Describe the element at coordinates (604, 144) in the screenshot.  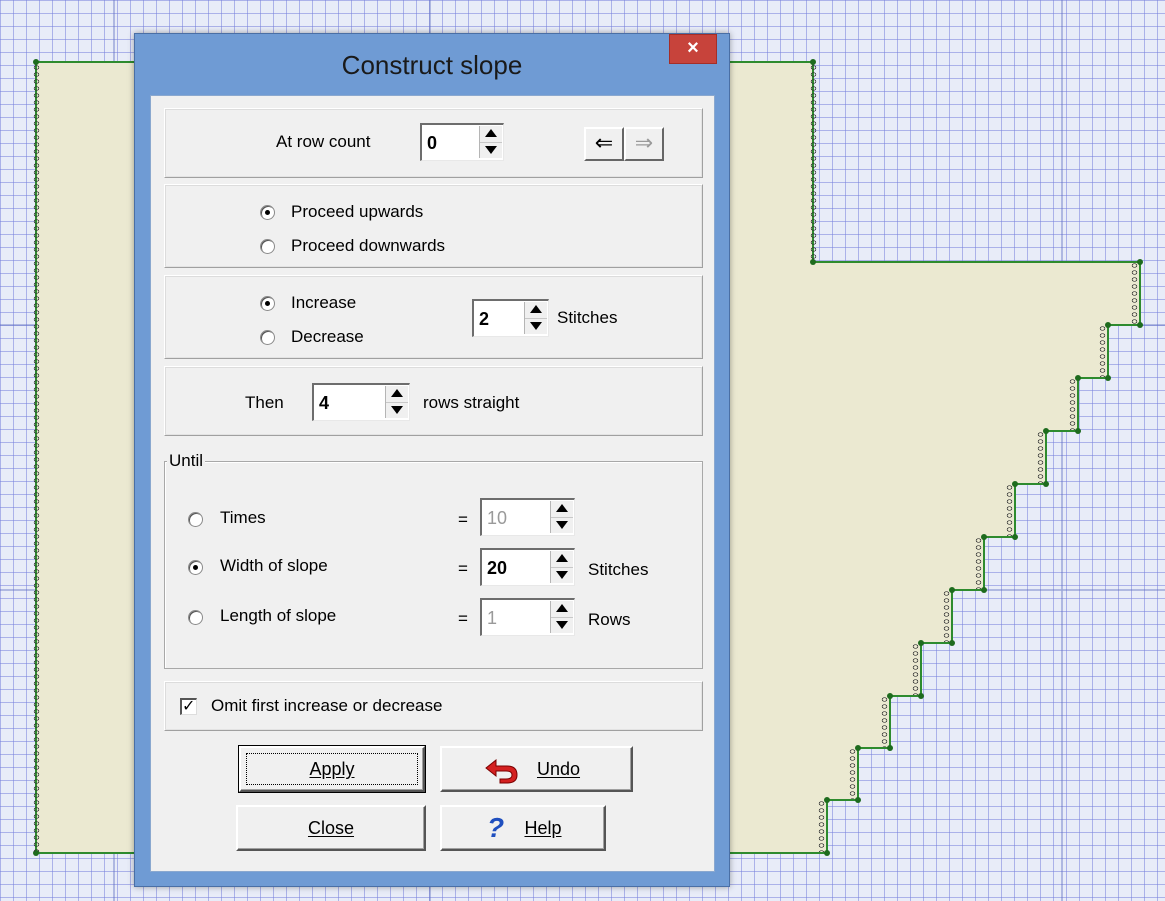
I see `previous-arrow-button: ⇐` at that location.